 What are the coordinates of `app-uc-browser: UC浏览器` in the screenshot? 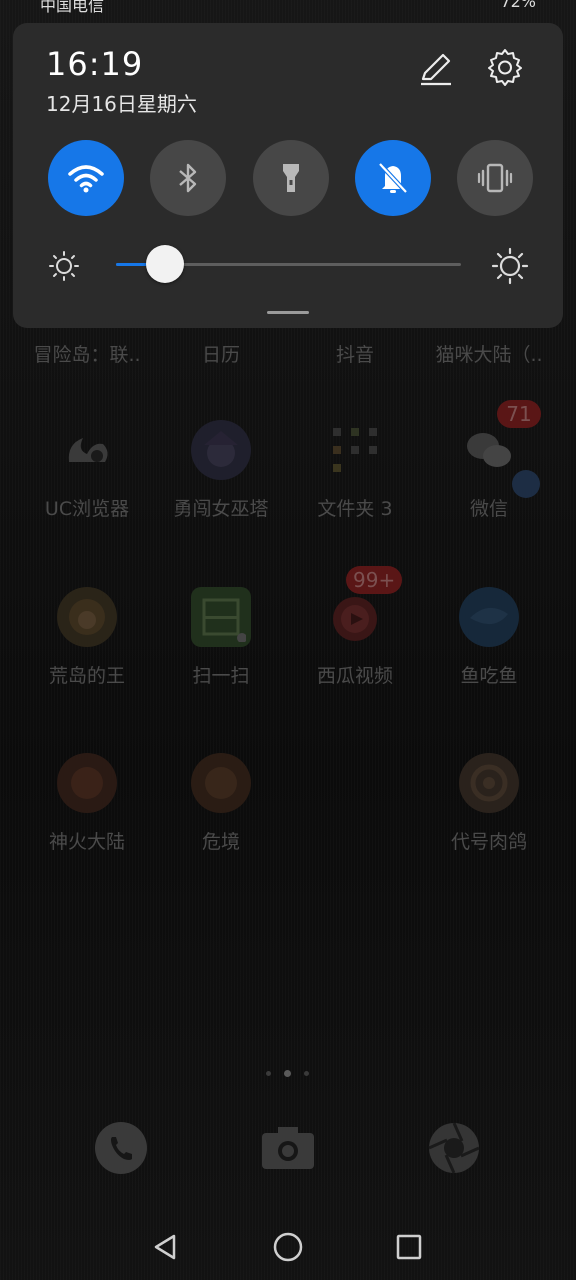 It's located at (87, 470).